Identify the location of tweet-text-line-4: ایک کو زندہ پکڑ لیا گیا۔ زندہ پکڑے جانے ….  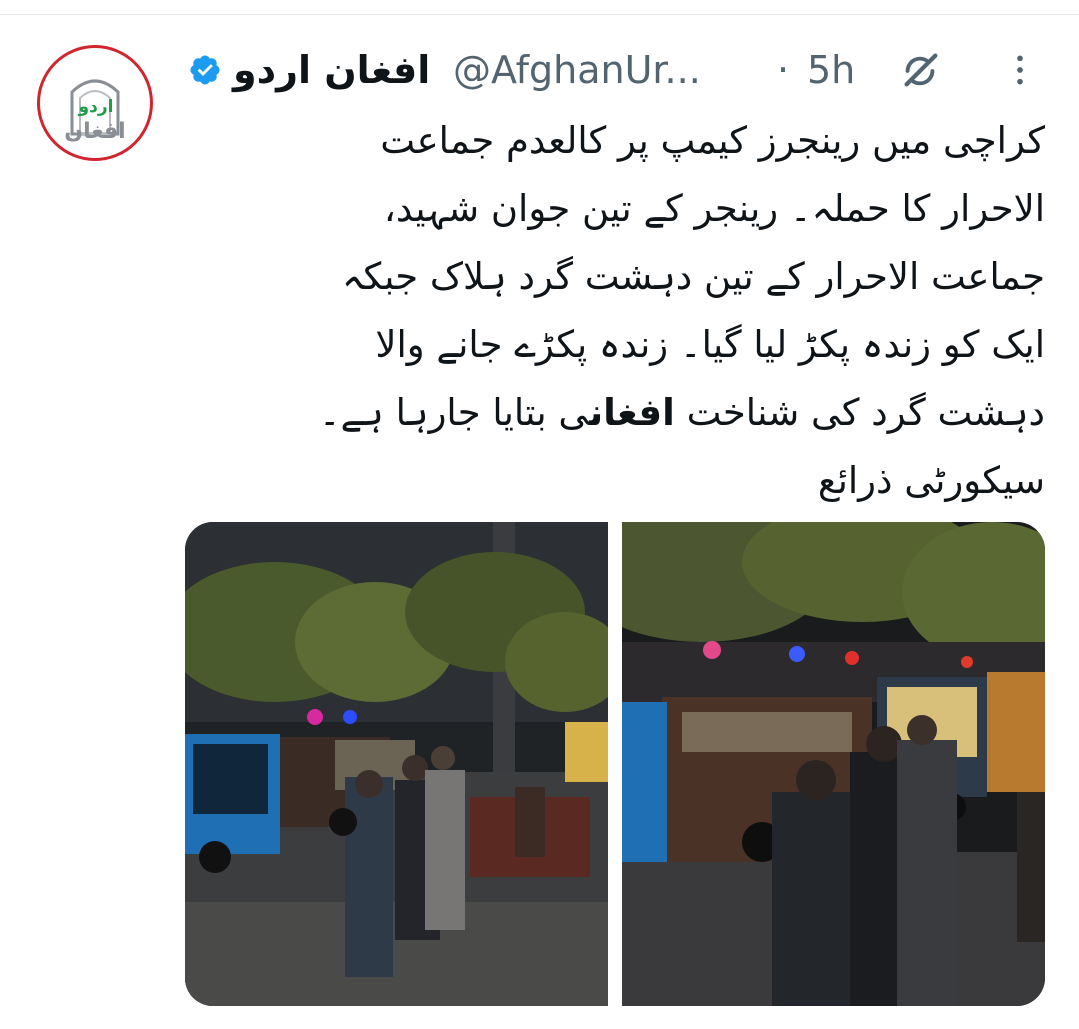
(710, 344).